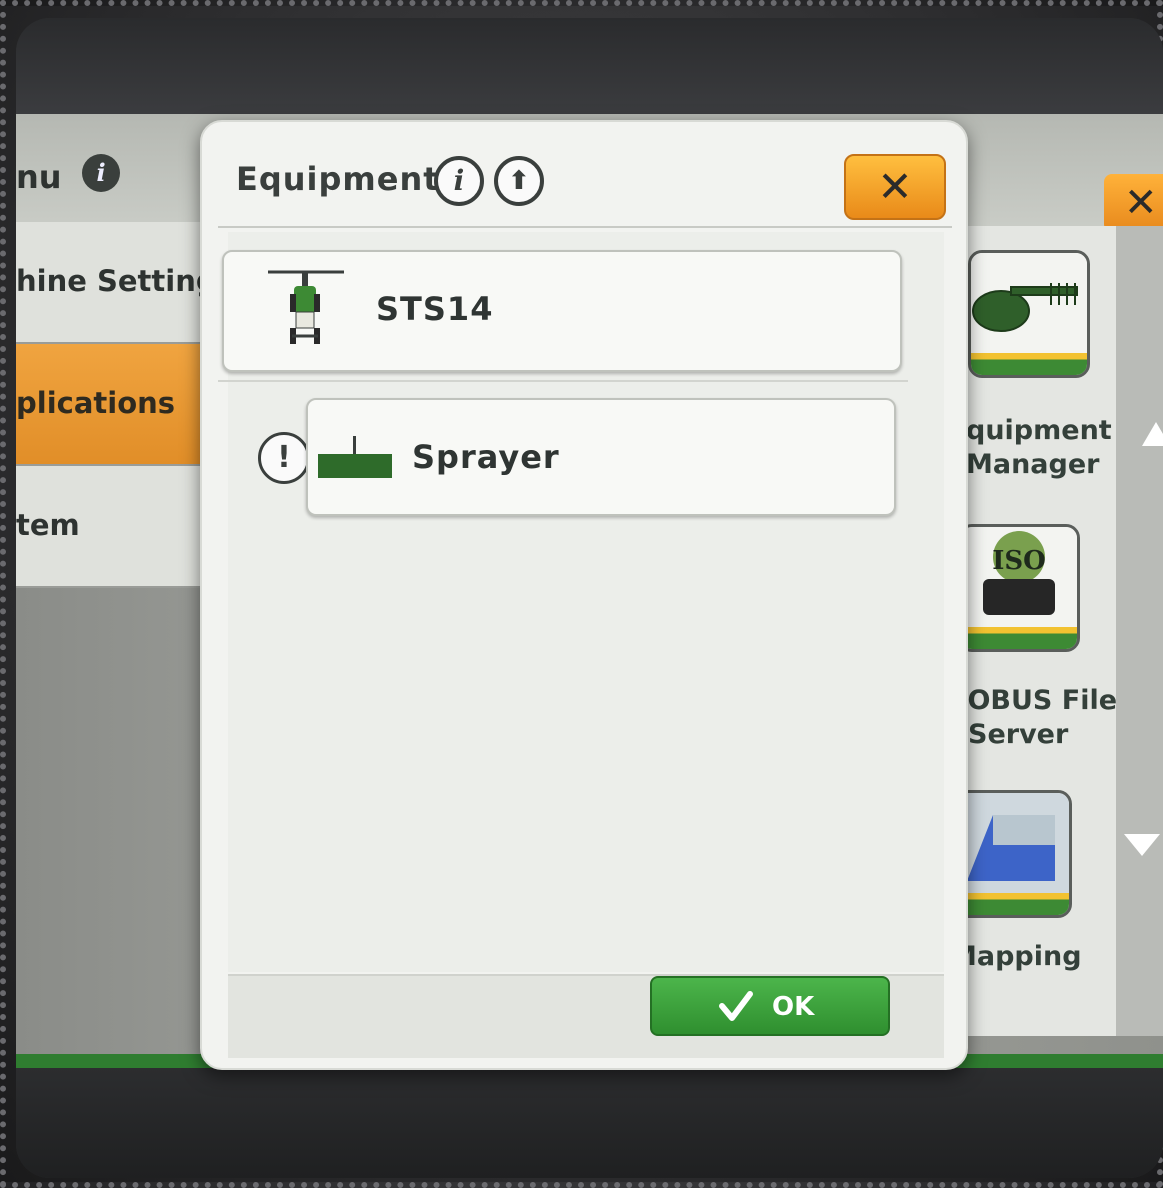 The height and width of the screenshot is (1188, 1163). Describe the element at coordinates (306, 307) in the screenshot. I see `sprayer-tractor-icon` at that location.